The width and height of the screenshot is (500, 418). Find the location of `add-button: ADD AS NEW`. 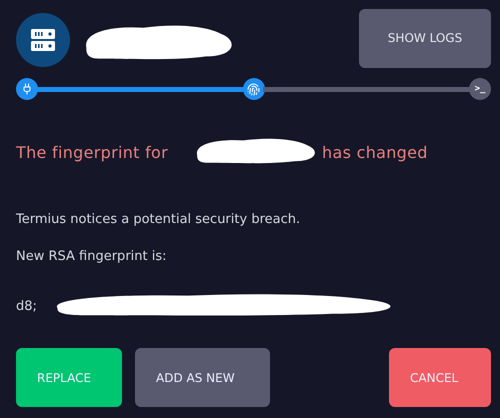

add-button: ADD AS NEW is located at coordinates (202, 377).